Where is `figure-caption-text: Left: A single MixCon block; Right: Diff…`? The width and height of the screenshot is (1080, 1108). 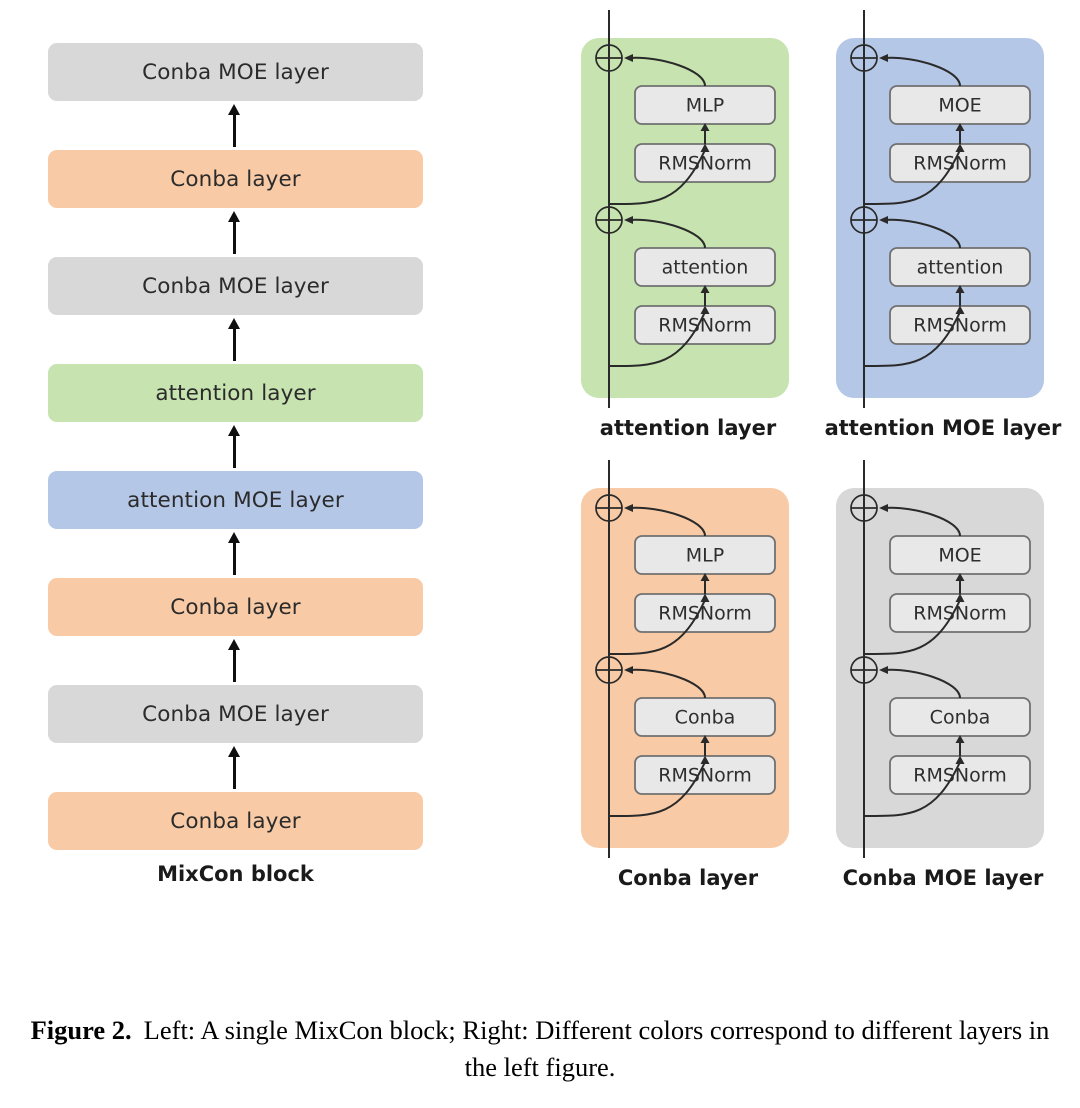
figure-caption-text: Left: A single MixCon block; Right: Diff… is located at coordinates (596, 1048).